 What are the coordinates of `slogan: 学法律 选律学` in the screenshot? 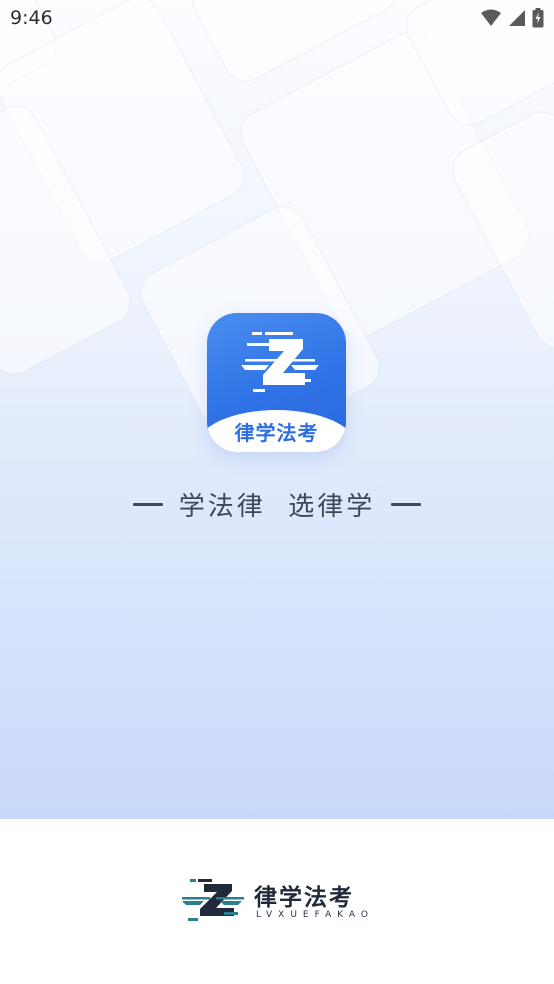 It's located at (277, 504).